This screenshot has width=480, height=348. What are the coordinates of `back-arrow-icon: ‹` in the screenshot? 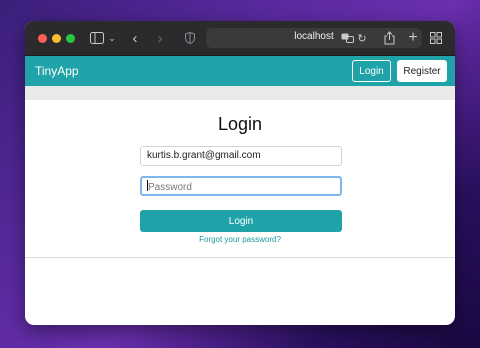 It's located at (135, 38).